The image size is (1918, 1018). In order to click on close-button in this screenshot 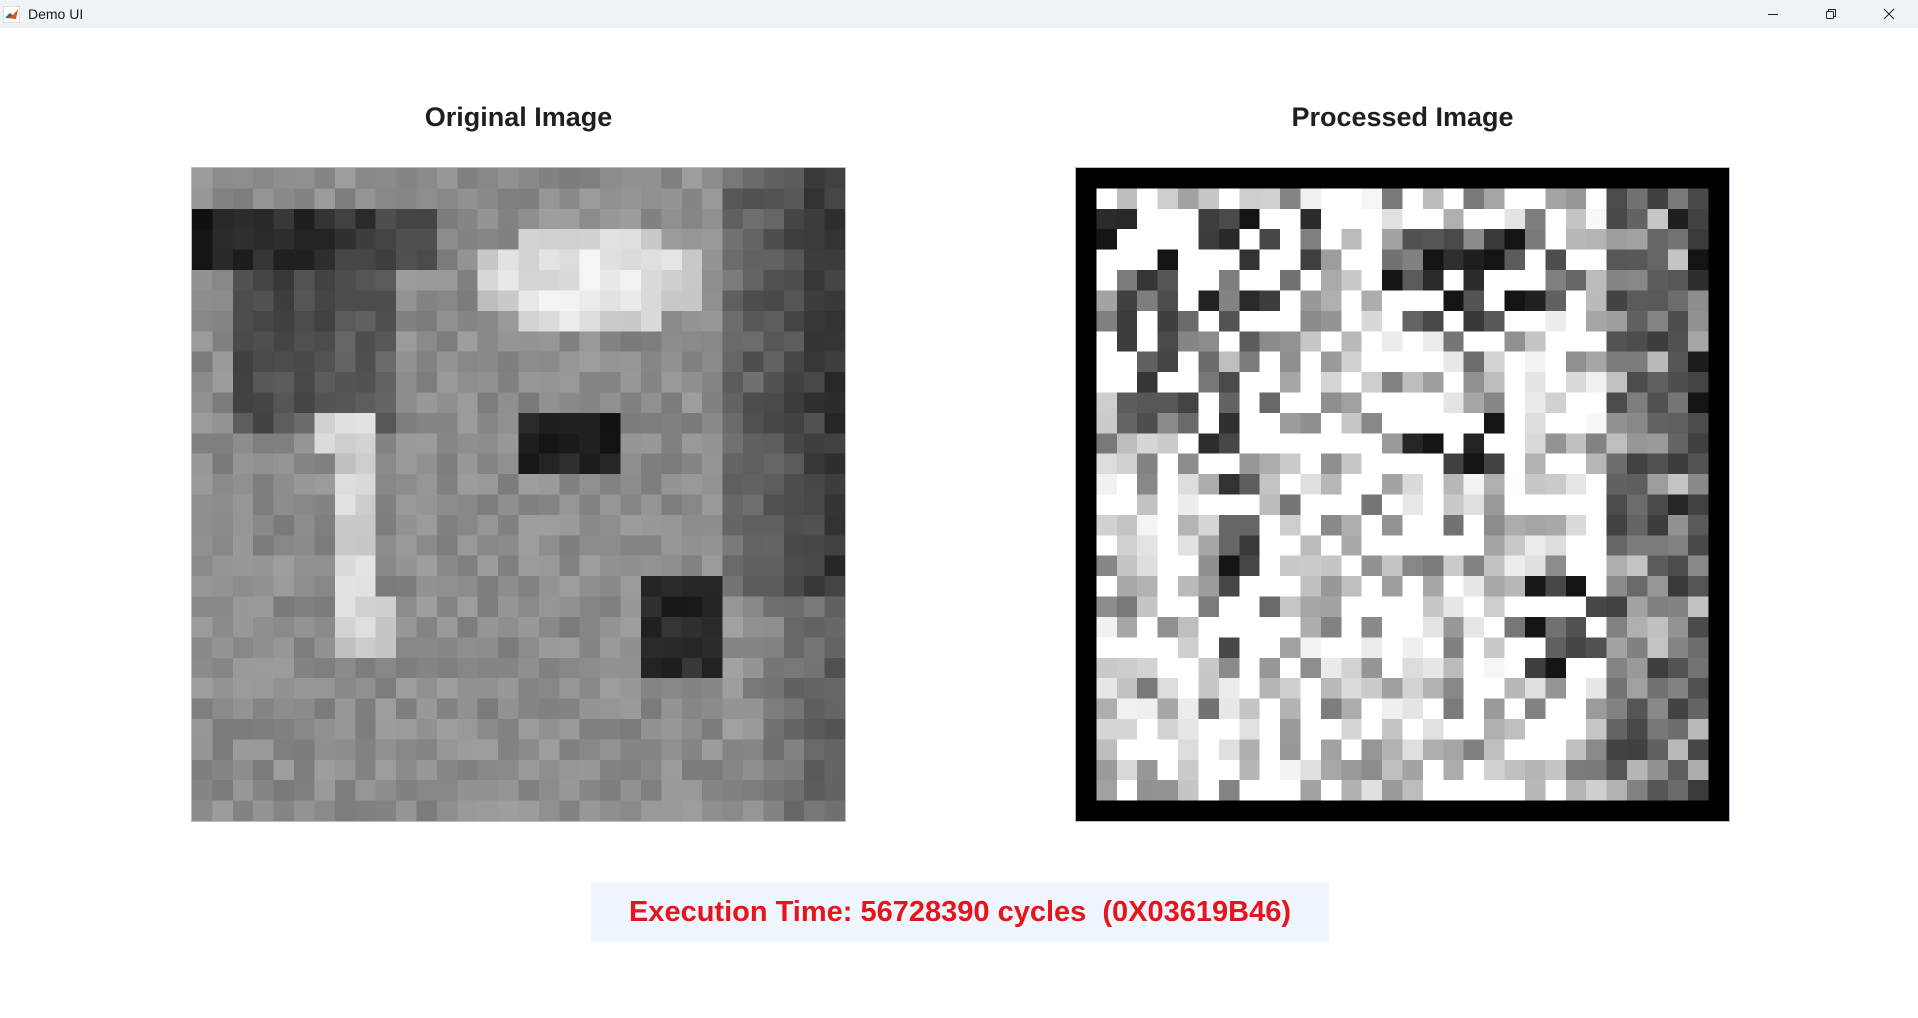, I will do `click(1889, 14)`.